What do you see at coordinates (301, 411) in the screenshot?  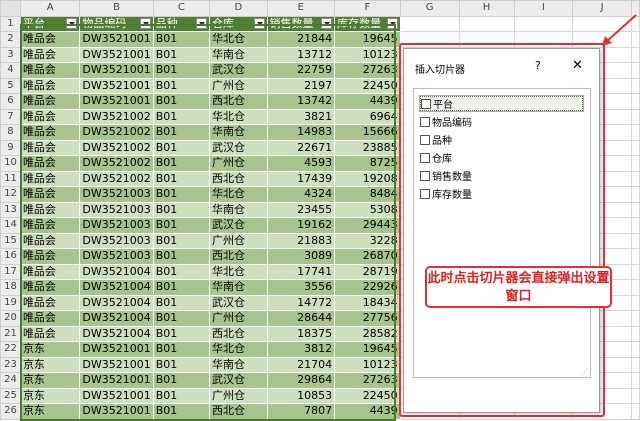 I see `cell-sales: 7807` at bounding box center [301, 411].